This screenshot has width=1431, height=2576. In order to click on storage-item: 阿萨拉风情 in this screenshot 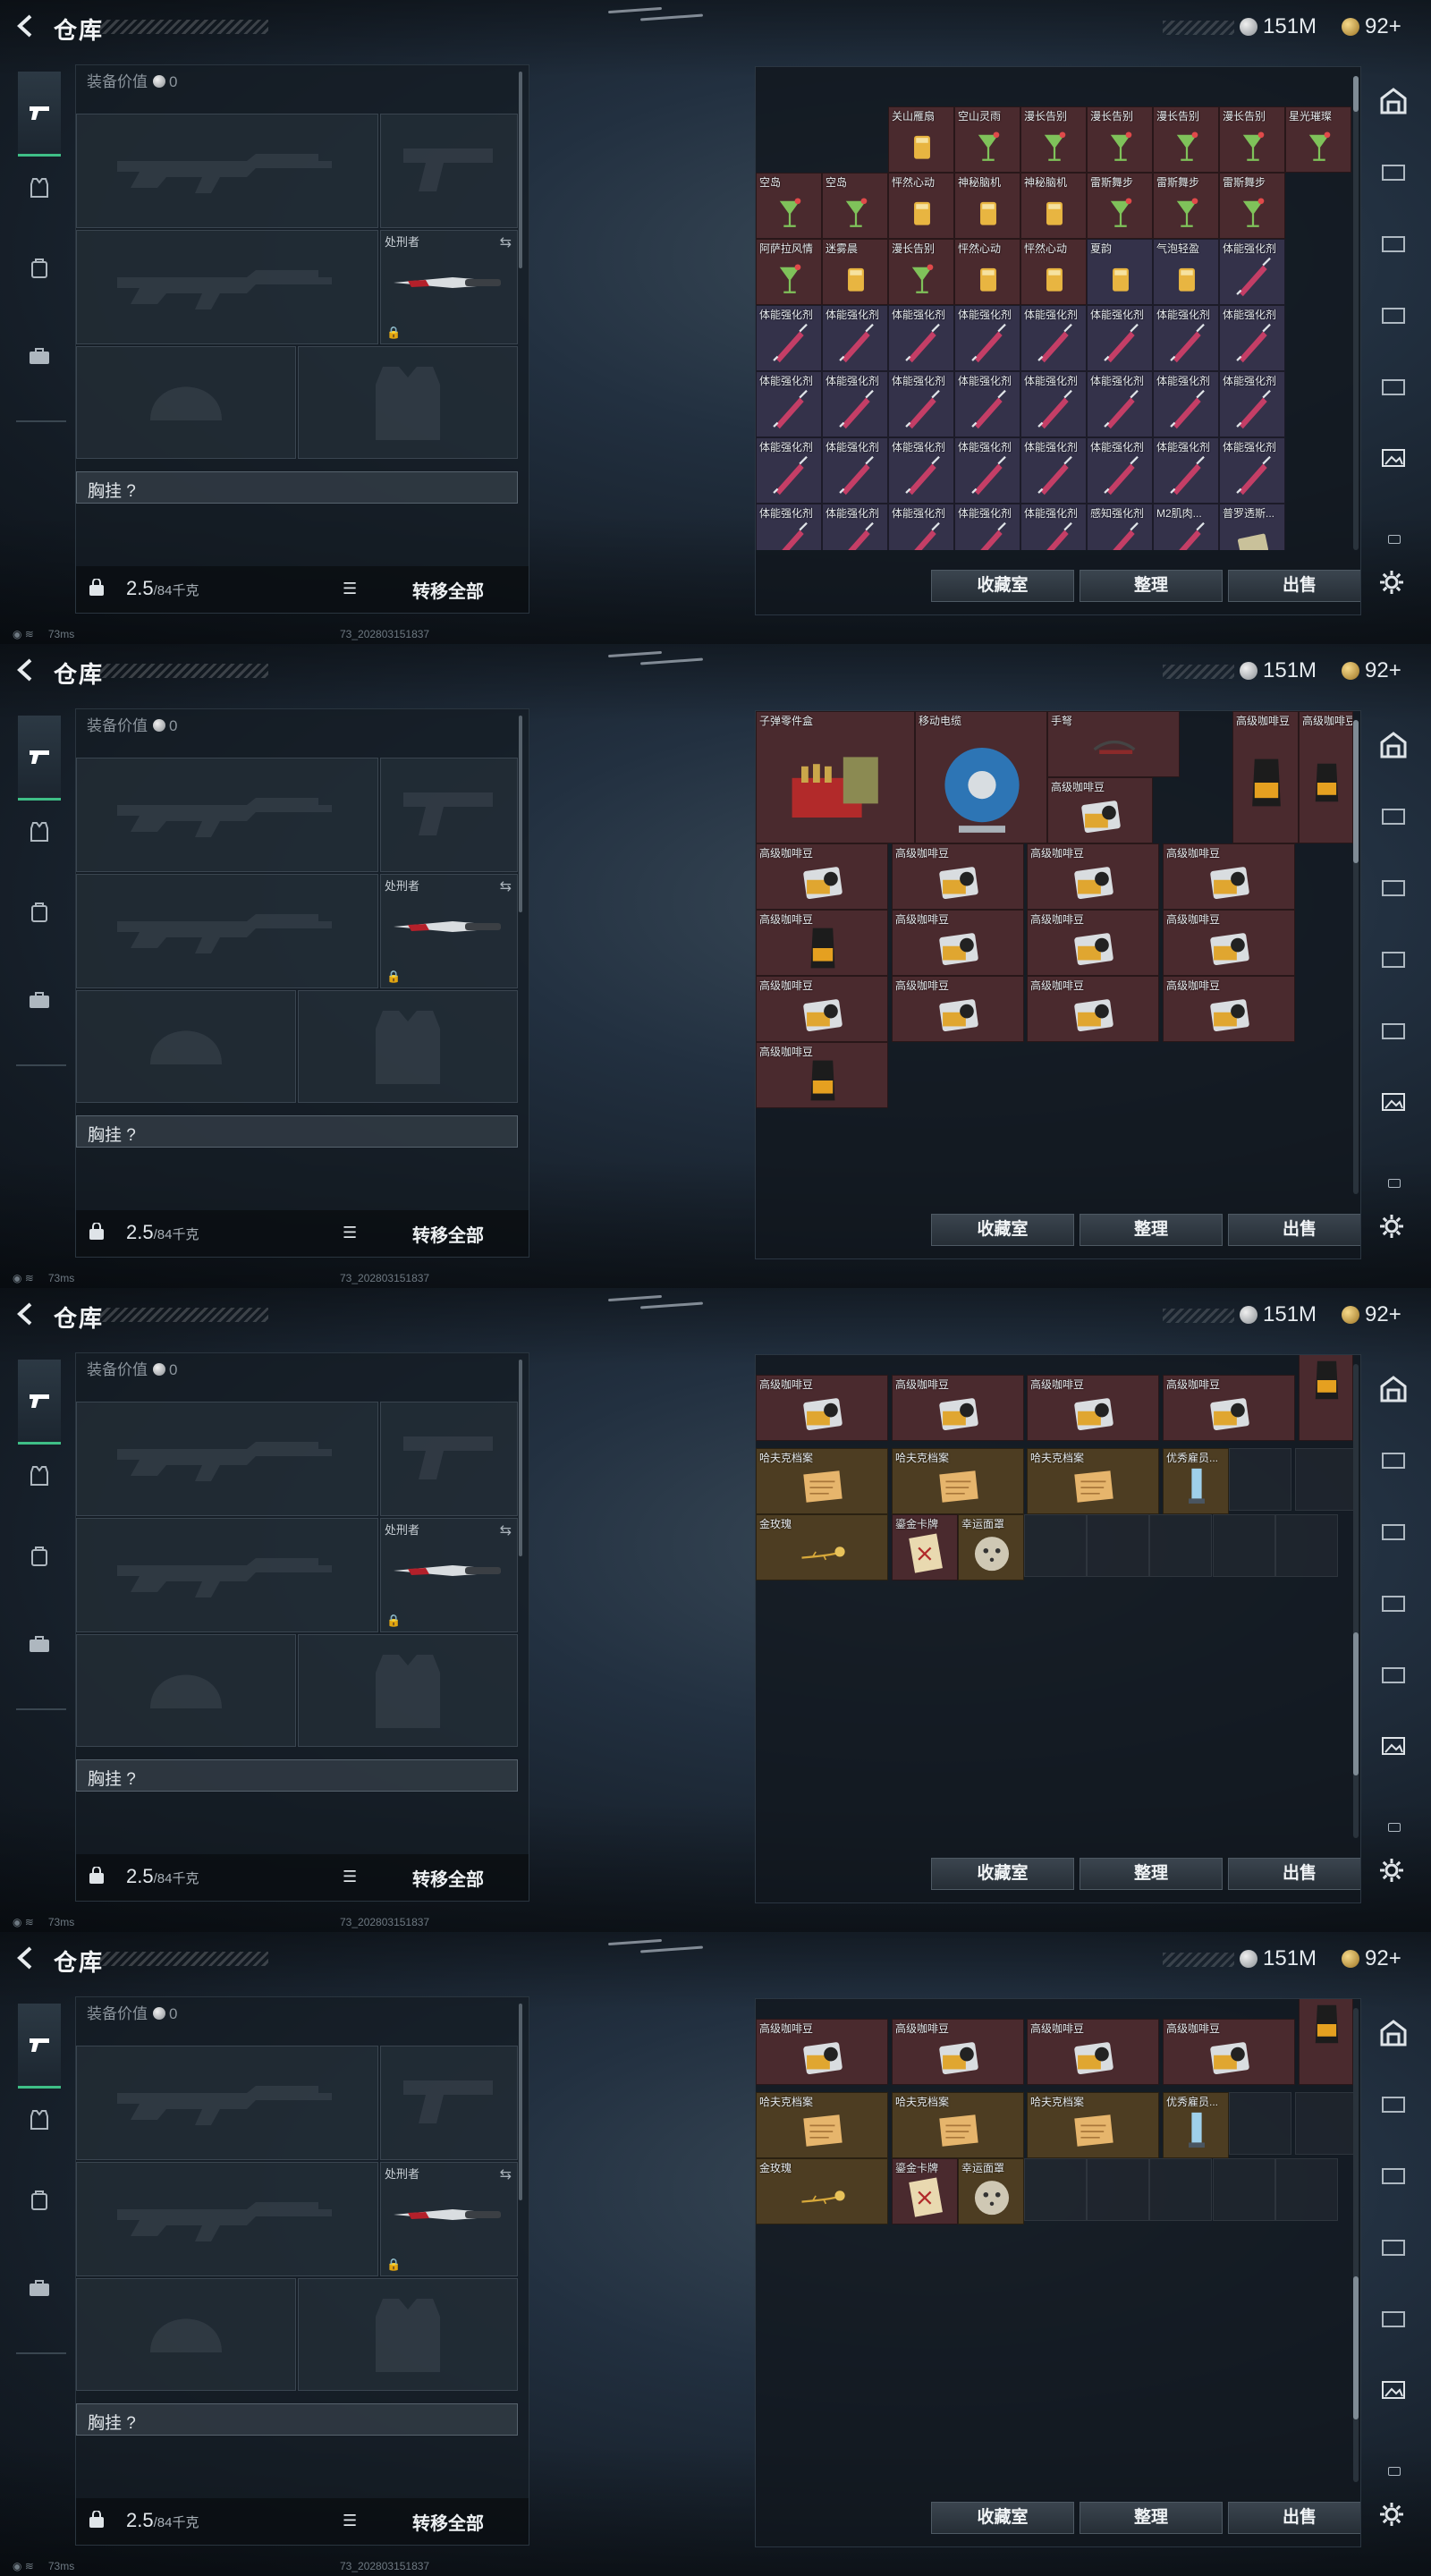, I will do `click(789, 272)`.